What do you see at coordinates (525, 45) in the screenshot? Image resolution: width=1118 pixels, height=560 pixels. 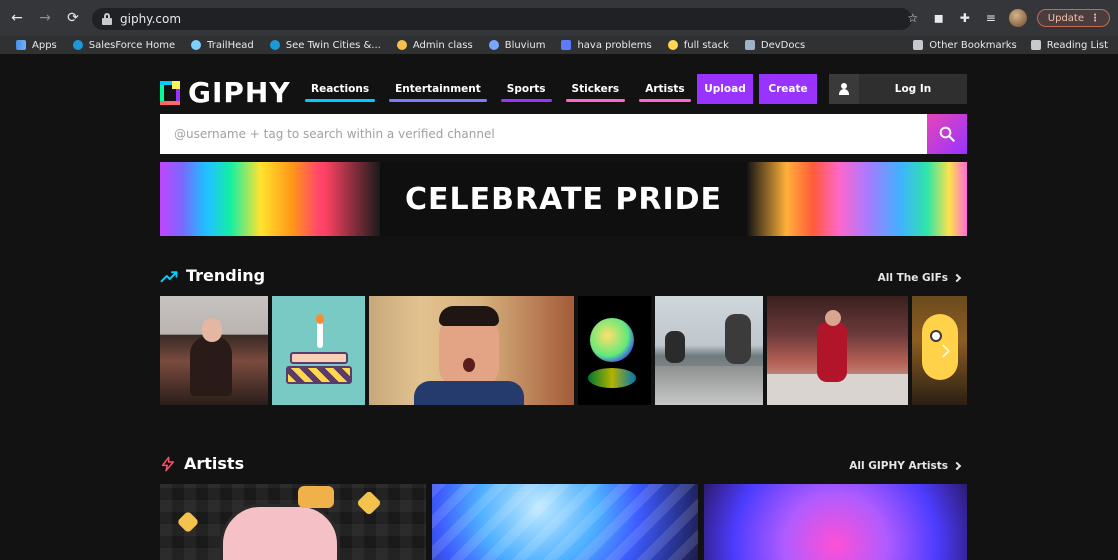 I see `bookmark-label: Bluvium` at bounding box center [525, 45].